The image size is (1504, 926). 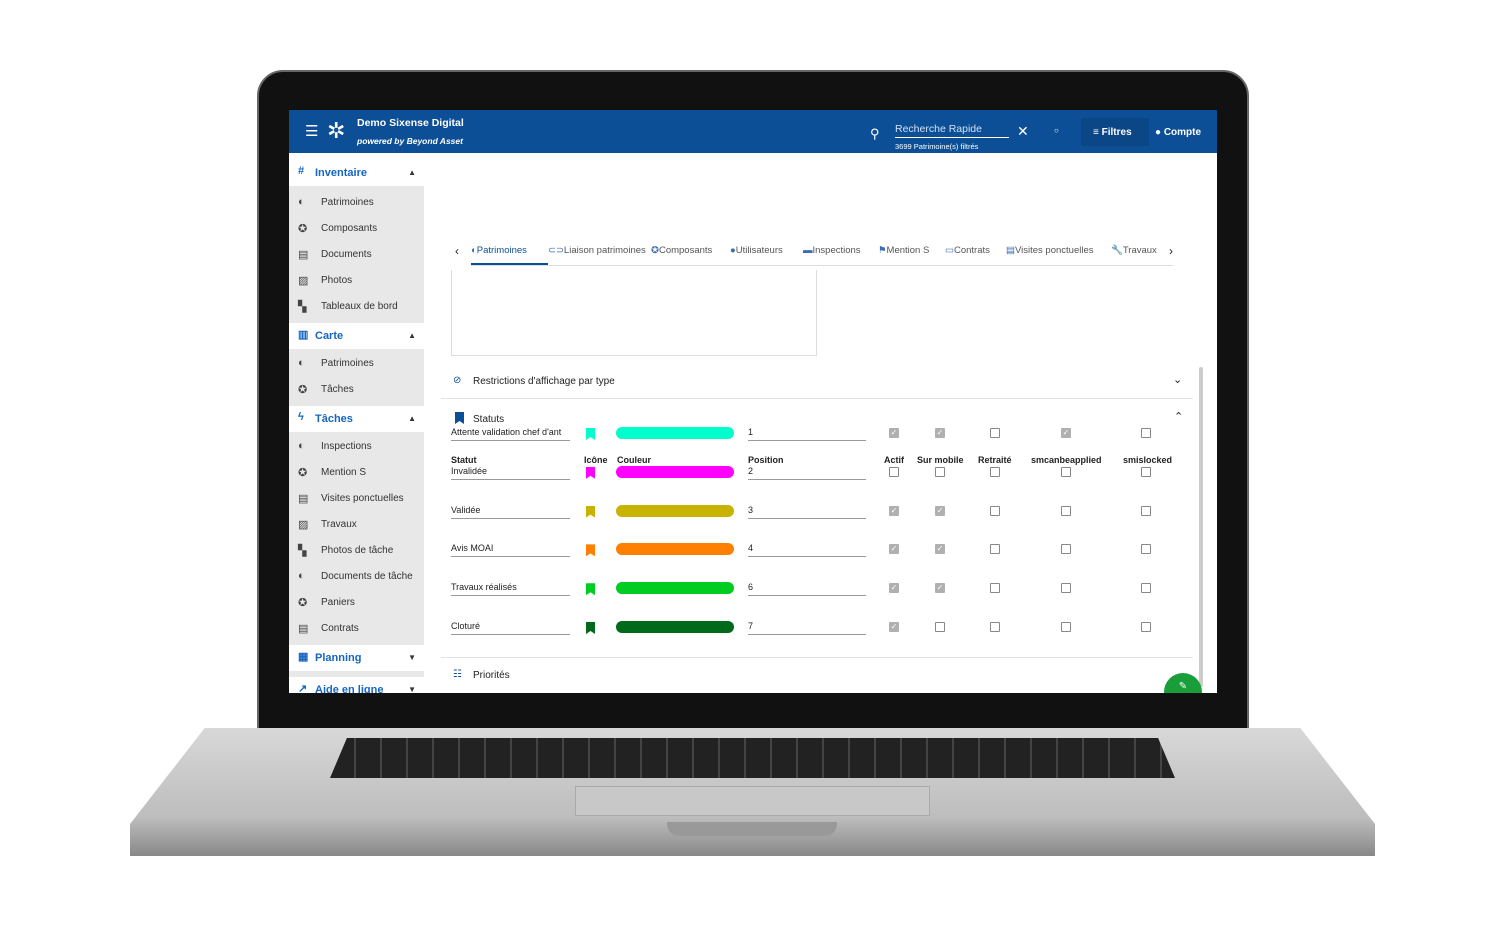 I want to click on statut-input: Validée, so click(x=510, y=511).